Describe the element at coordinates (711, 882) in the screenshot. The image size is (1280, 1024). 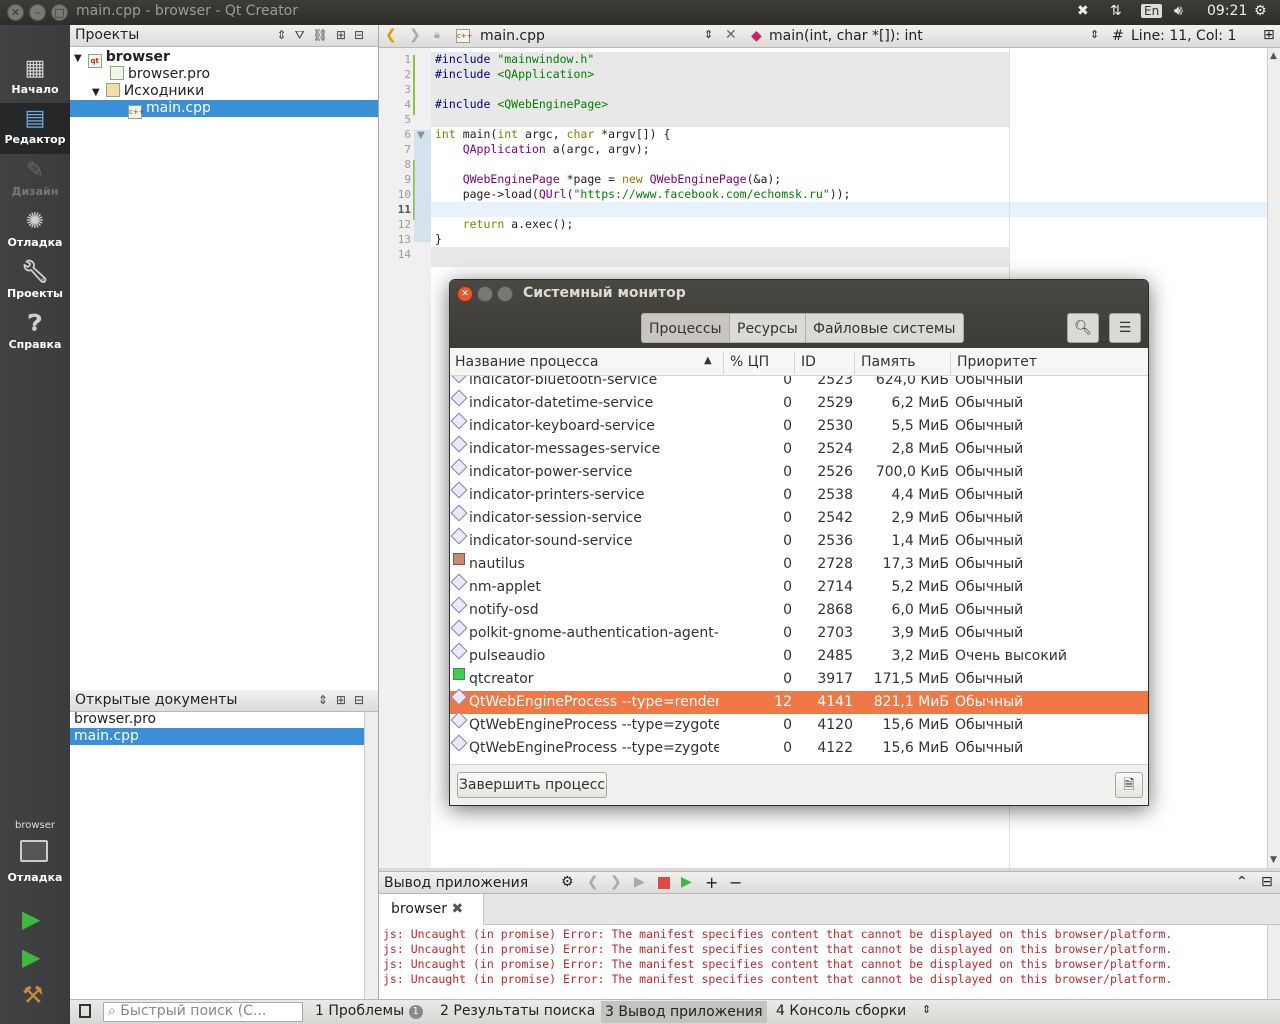
I see `zoom-in-icon: +` at that location.